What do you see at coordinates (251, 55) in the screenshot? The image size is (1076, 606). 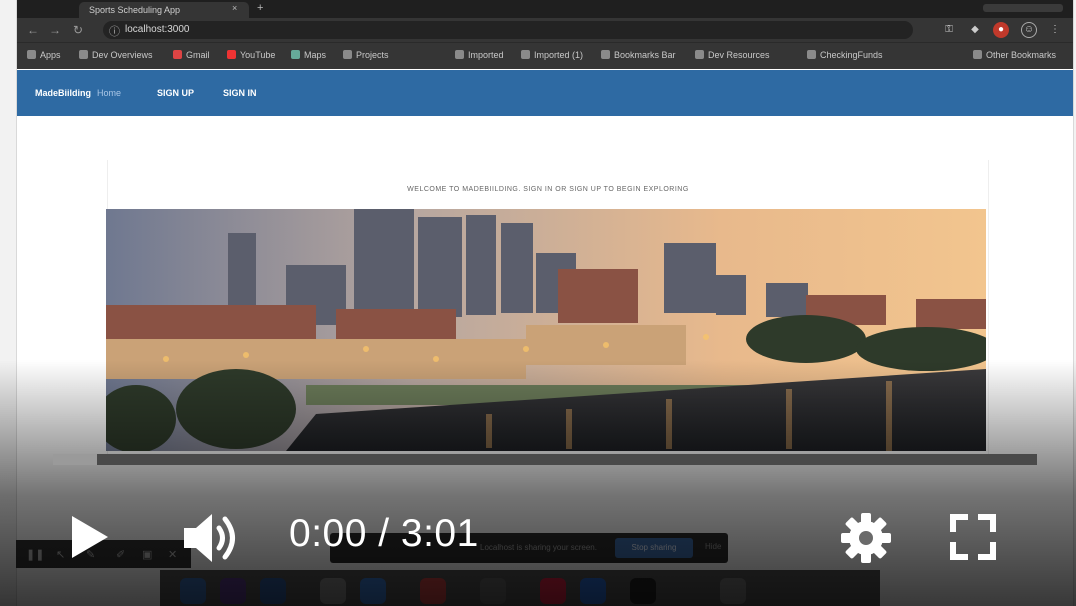 I see `bookmark-item: YouTube` at bounding box center [251, 55].